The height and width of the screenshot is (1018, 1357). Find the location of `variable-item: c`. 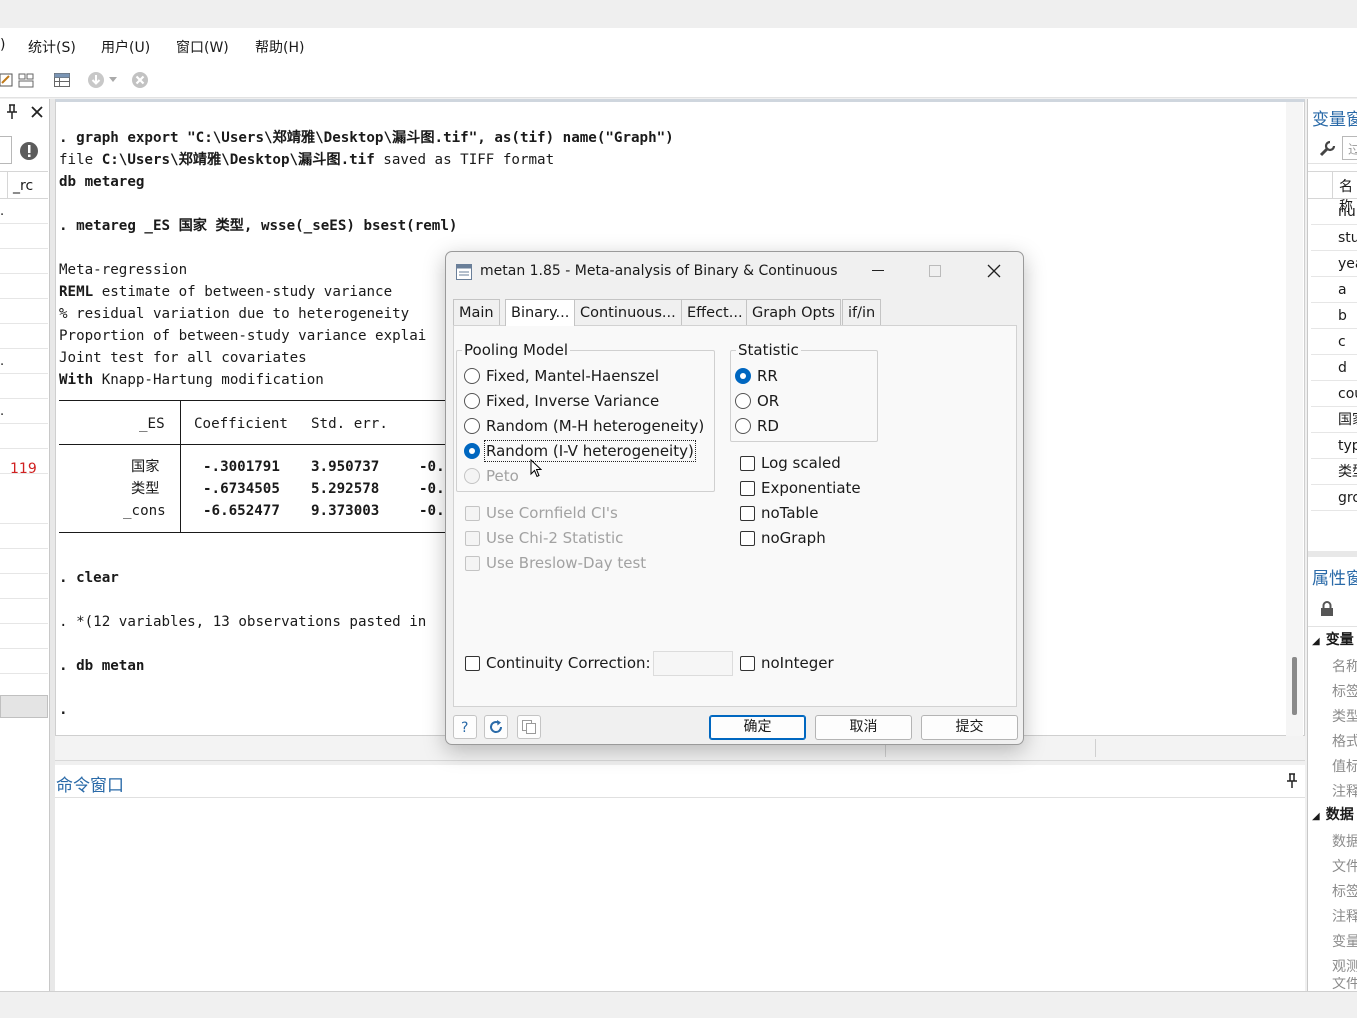

variable-item: c is located at coordinates (1334, 342).